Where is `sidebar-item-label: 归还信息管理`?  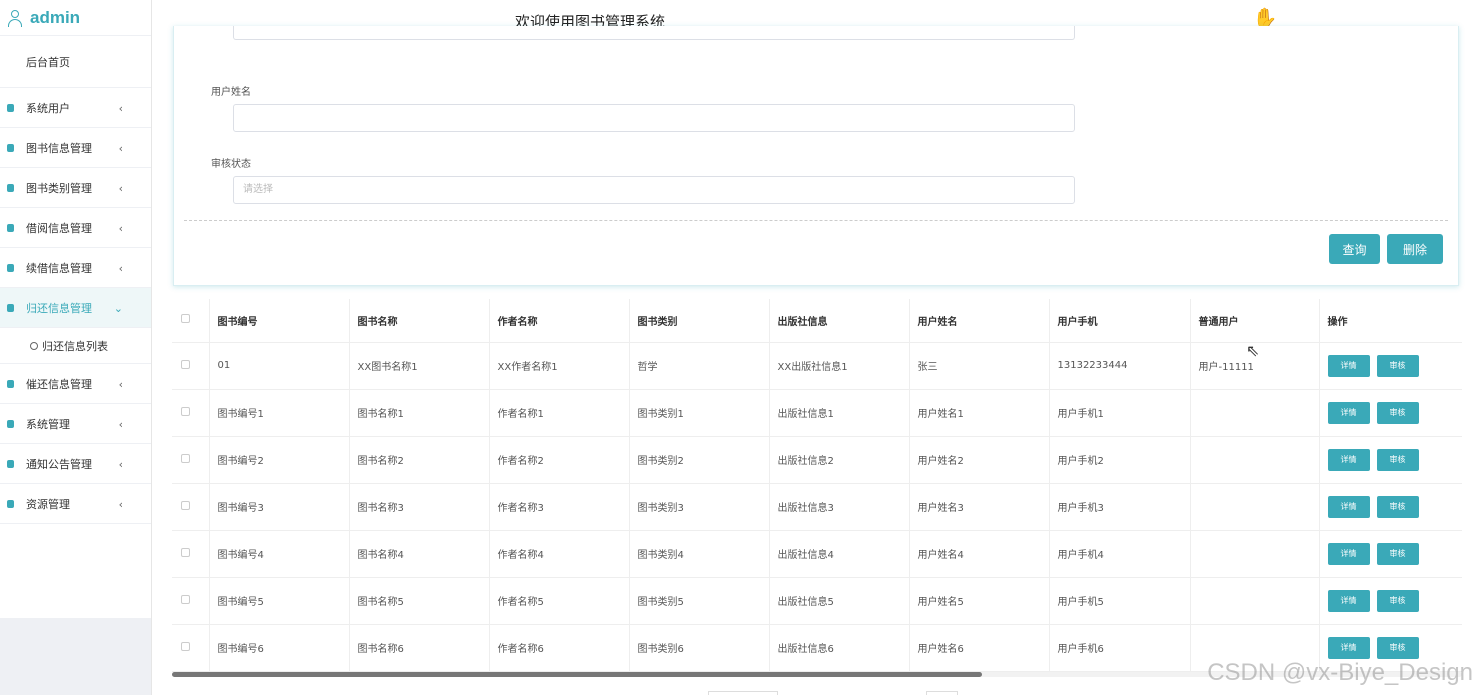 sidebar-item-label: 归还信息管理 is located at coordinates (59, 308).